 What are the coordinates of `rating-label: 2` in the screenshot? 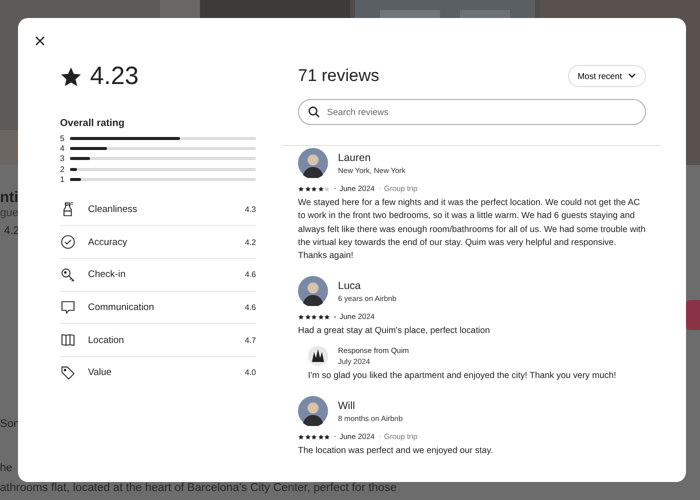 It's located at (63, 169).